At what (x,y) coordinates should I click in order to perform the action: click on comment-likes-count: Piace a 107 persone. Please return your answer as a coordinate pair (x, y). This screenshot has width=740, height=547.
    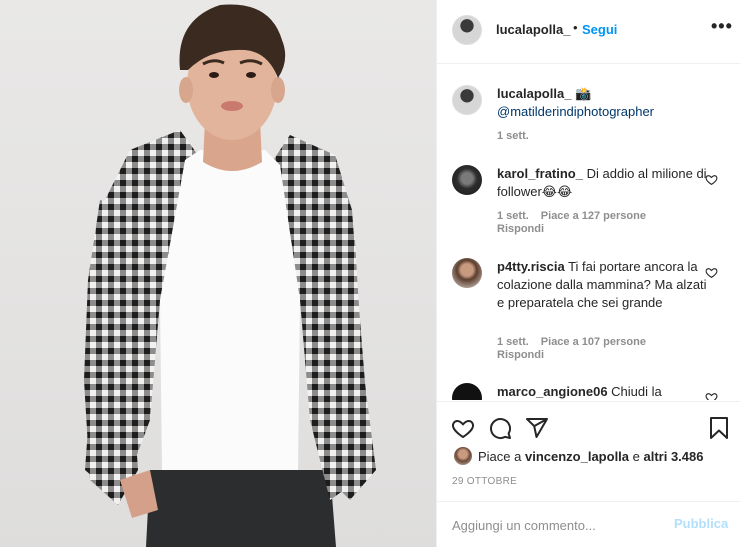
    Looking at the image, I should click on (593, 342).